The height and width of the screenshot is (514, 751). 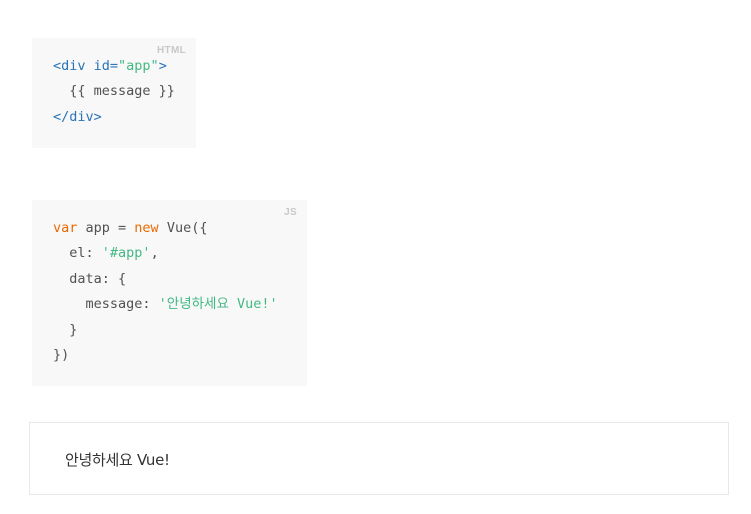 I want to click on html-line-1: <div id="app">, so click(x=110, y=66).